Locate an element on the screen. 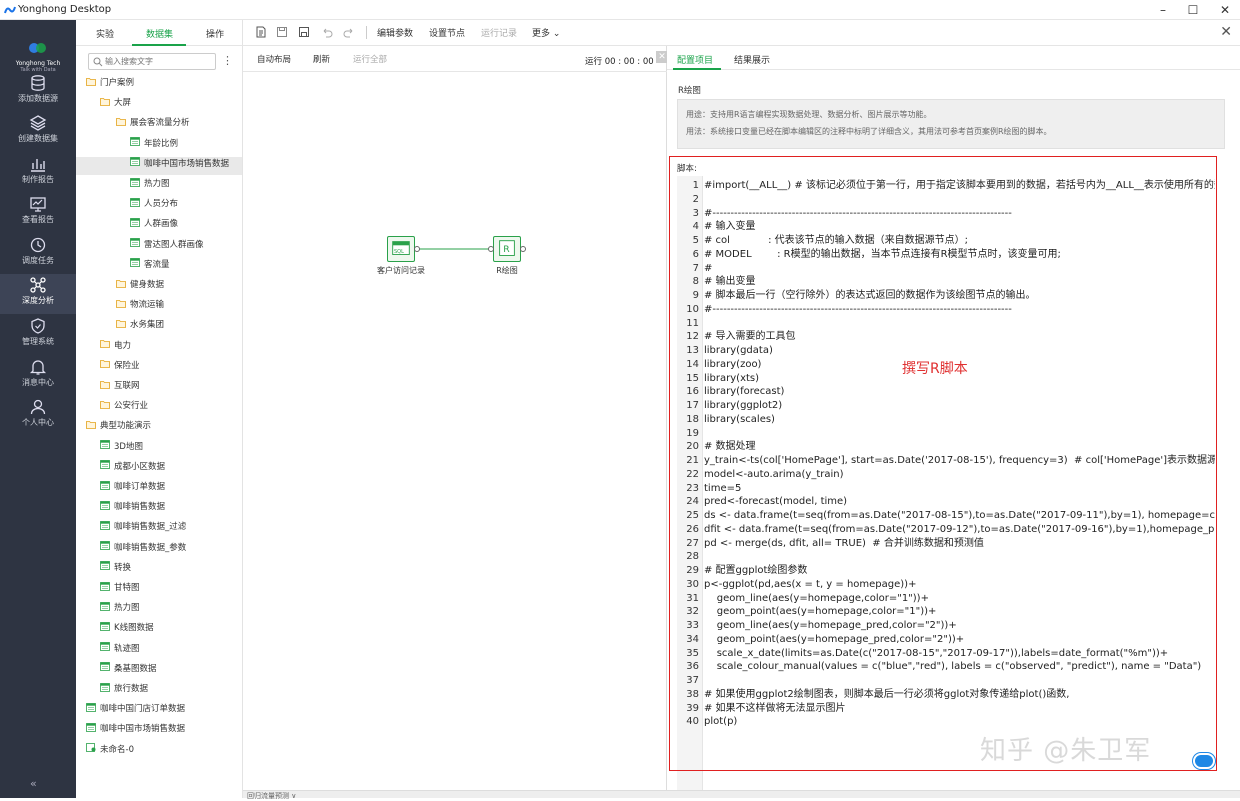  sql-node: SQL is located at coordinates (401, 249).